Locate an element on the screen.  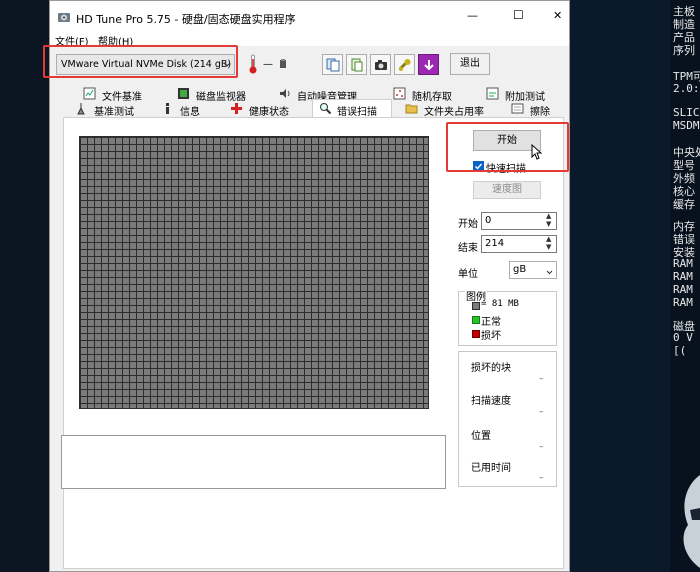
legend-ok-swatch is located at coordinates (476, 320).